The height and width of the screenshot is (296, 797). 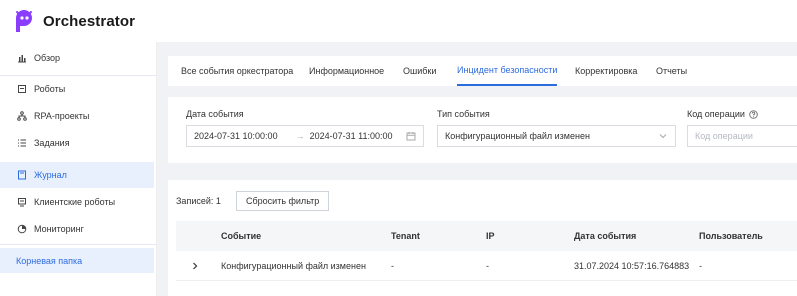 What do you see at coordinates (724, 136) in the screenshot?
I see `opcode-placeholder: Код операции` at bounding box center [724, 136].